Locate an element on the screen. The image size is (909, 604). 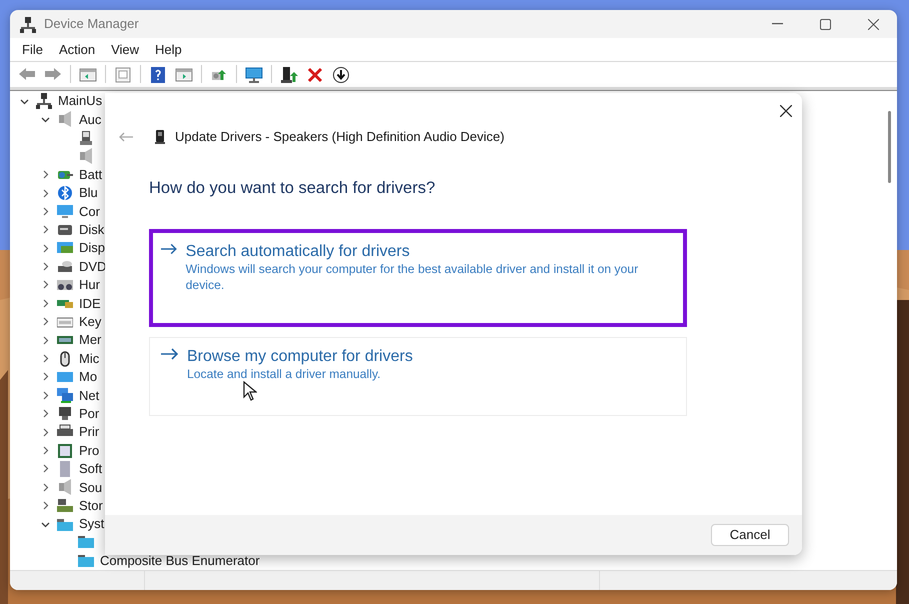
menu-item: File is located at coordinates (32, 50).